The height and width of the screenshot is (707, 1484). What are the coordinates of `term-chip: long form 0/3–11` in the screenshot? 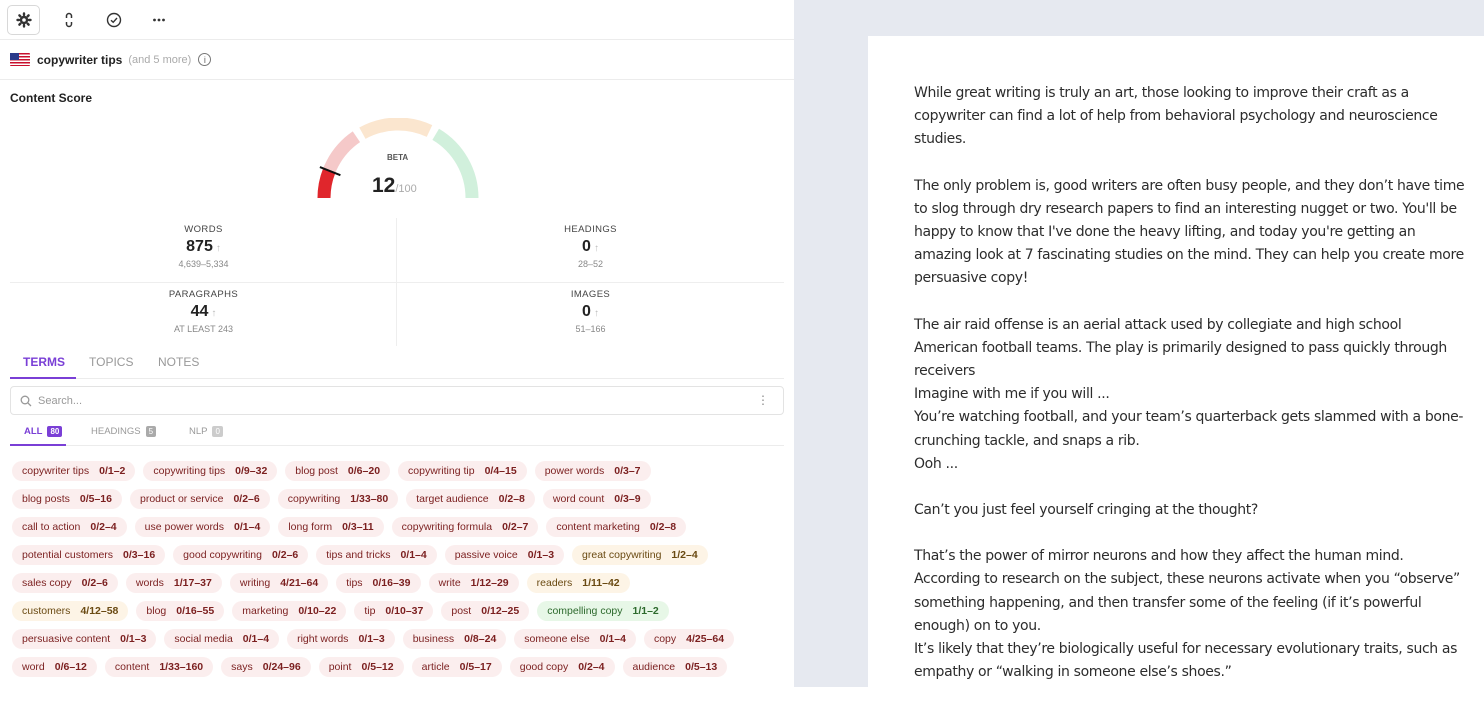 It's located at (331, 527).